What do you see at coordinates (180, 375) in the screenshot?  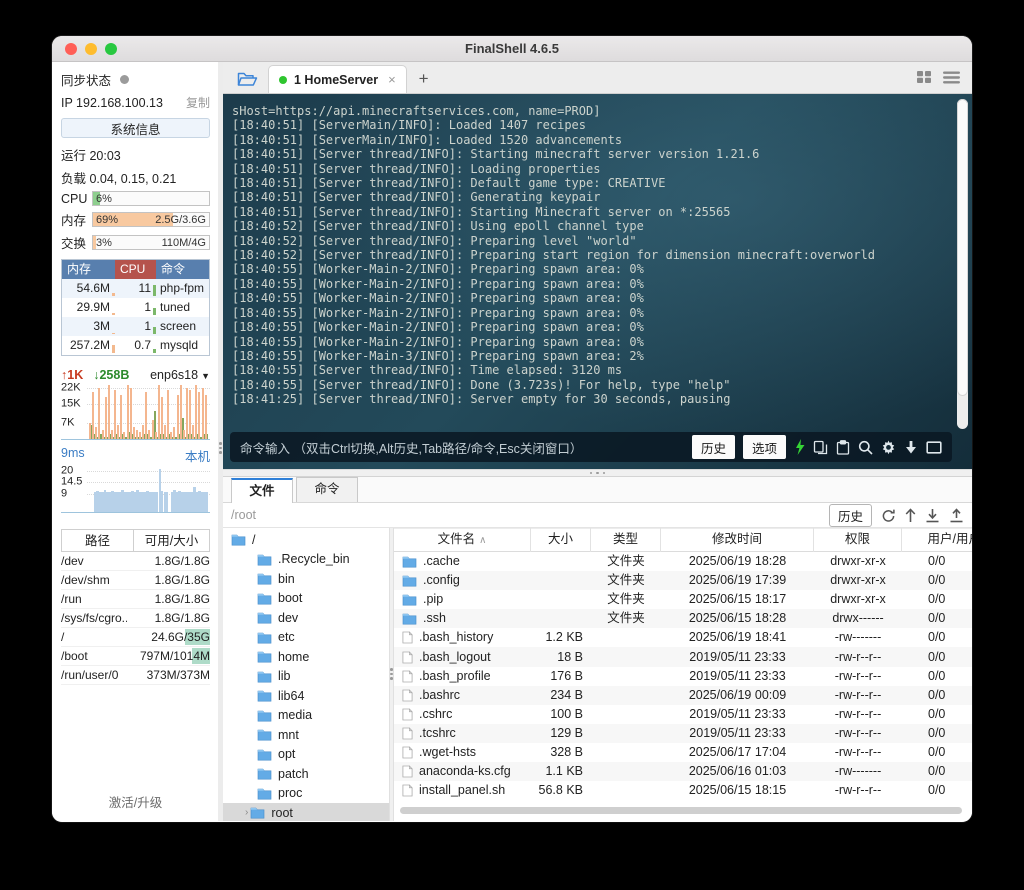 I see `interface-selector: enp6s18 ▼` at bounding box center [180, 375].